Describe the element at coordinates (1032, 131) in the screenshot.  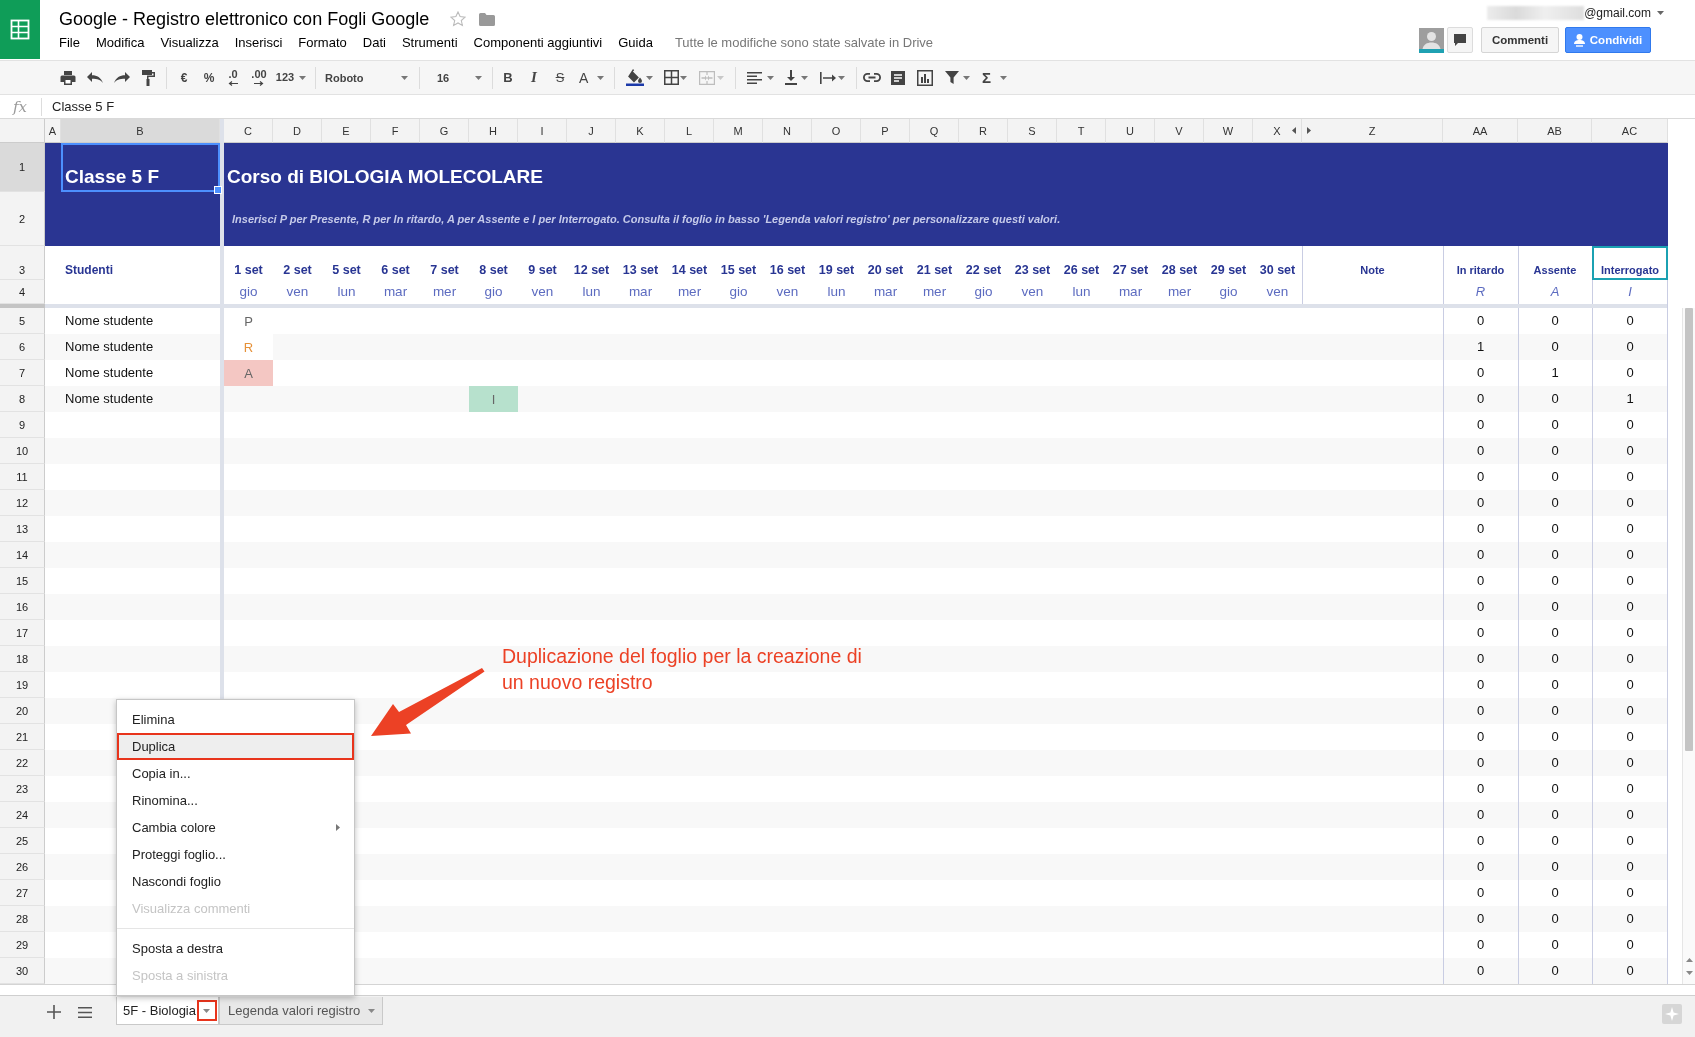
I see `column-header: S` at that location.